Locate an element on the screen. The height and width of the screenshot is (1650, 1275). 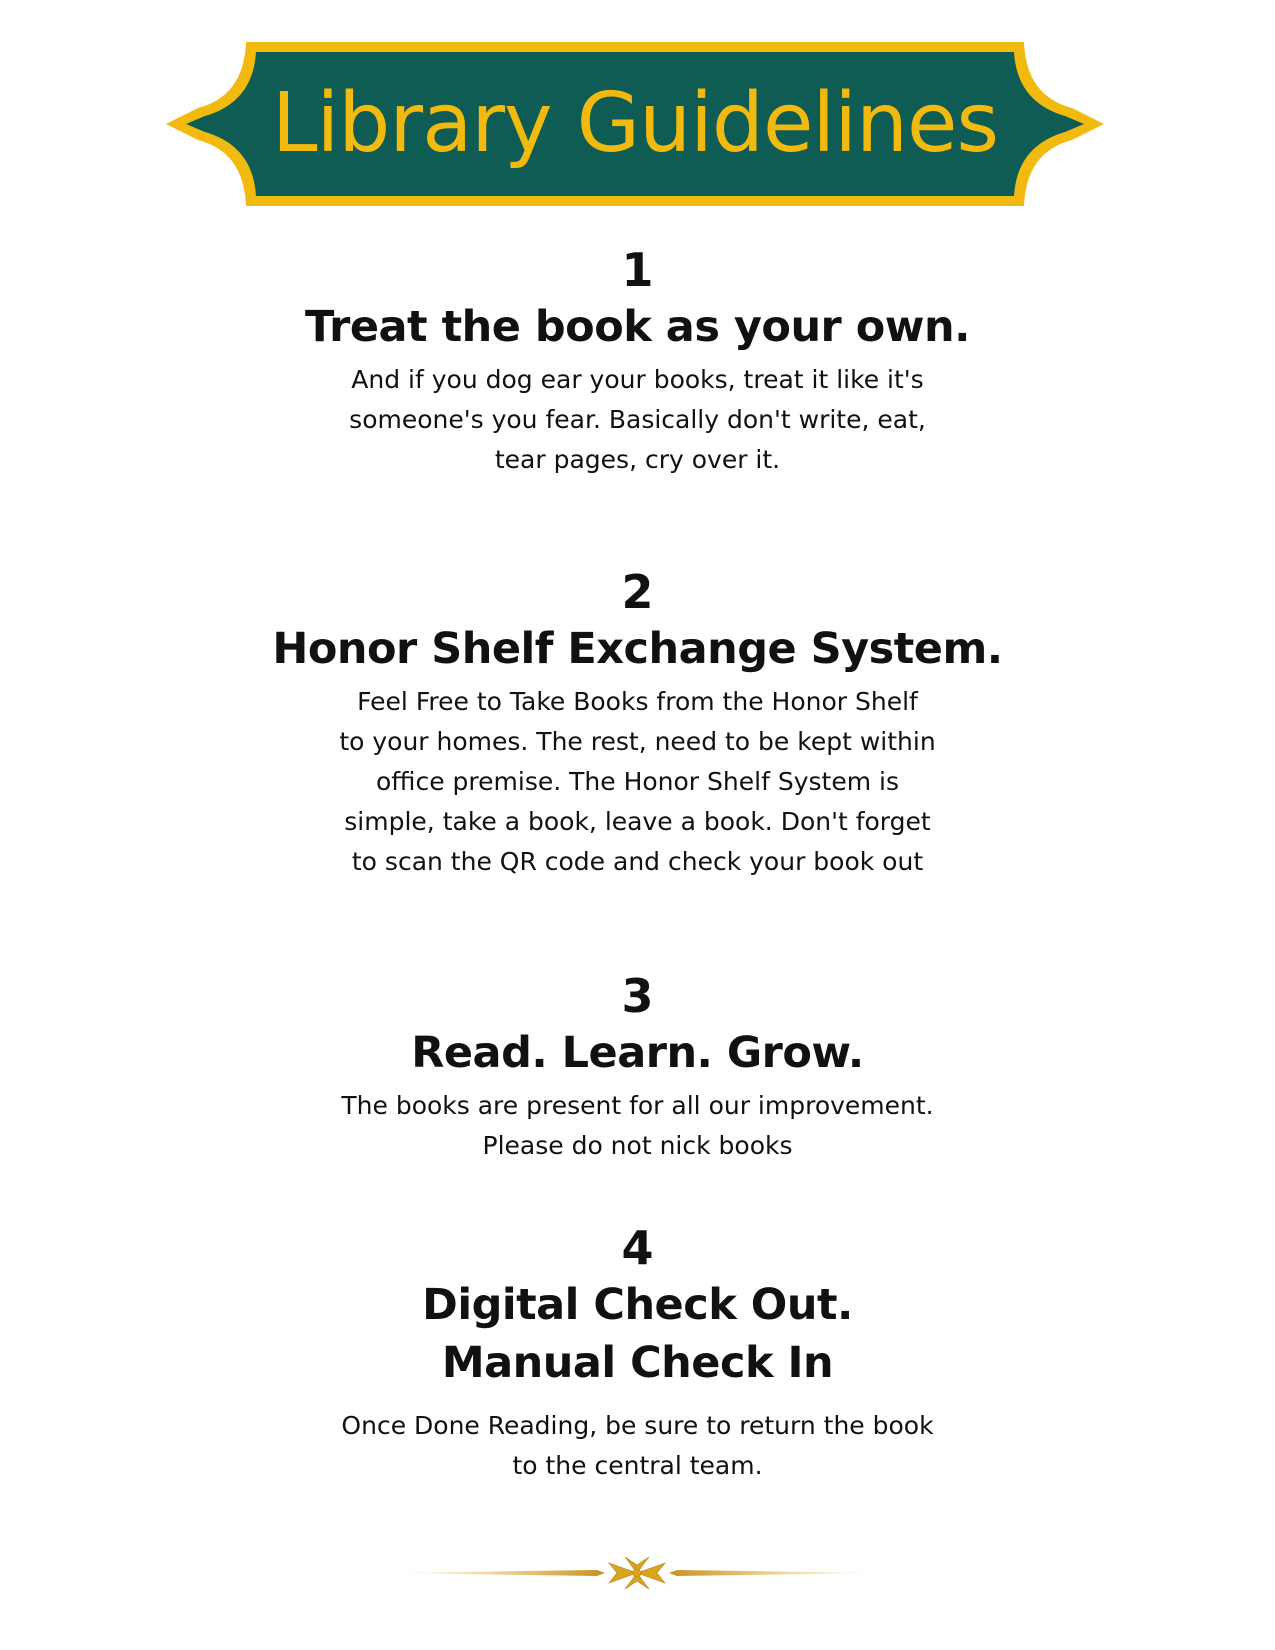
body-line: Please do not nick books is located at coordinates (637, 1145).